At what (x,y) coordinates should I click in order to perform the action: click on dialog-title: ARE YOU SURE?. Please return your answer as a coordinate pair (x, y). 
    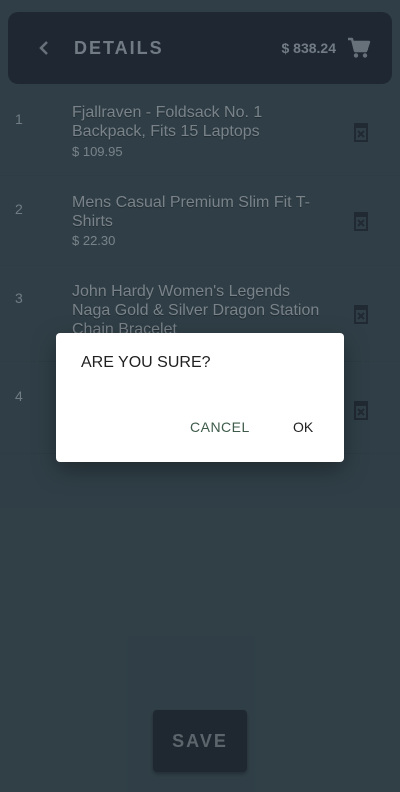
    Looking at the image, I should click on (146, 362).